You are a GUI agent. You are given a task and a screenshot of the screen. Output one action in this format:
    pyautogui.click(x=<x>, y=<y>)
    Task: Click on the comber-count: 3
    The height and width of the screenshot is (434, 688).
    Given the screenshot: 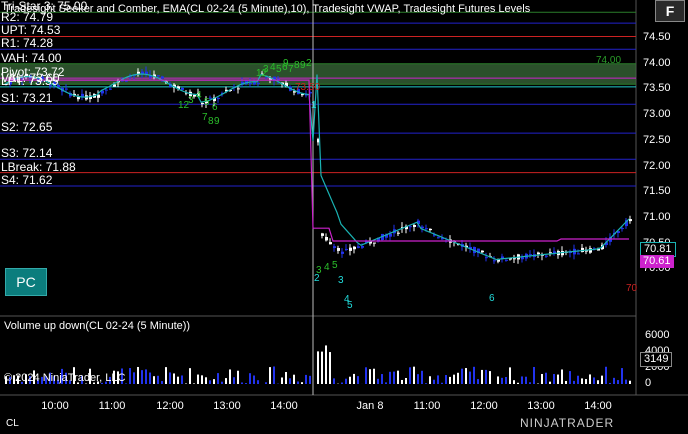 What is the action you would take?
    pyautogui.click(x=341, y=280)
    